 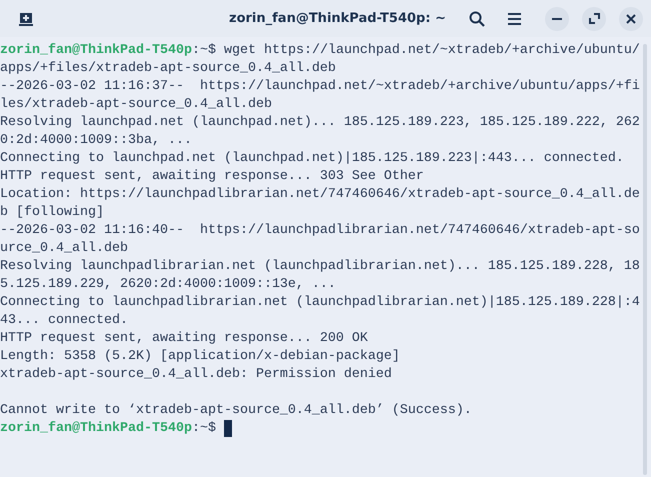 I want to click on maximize-icon, so click(x=594, y=18).